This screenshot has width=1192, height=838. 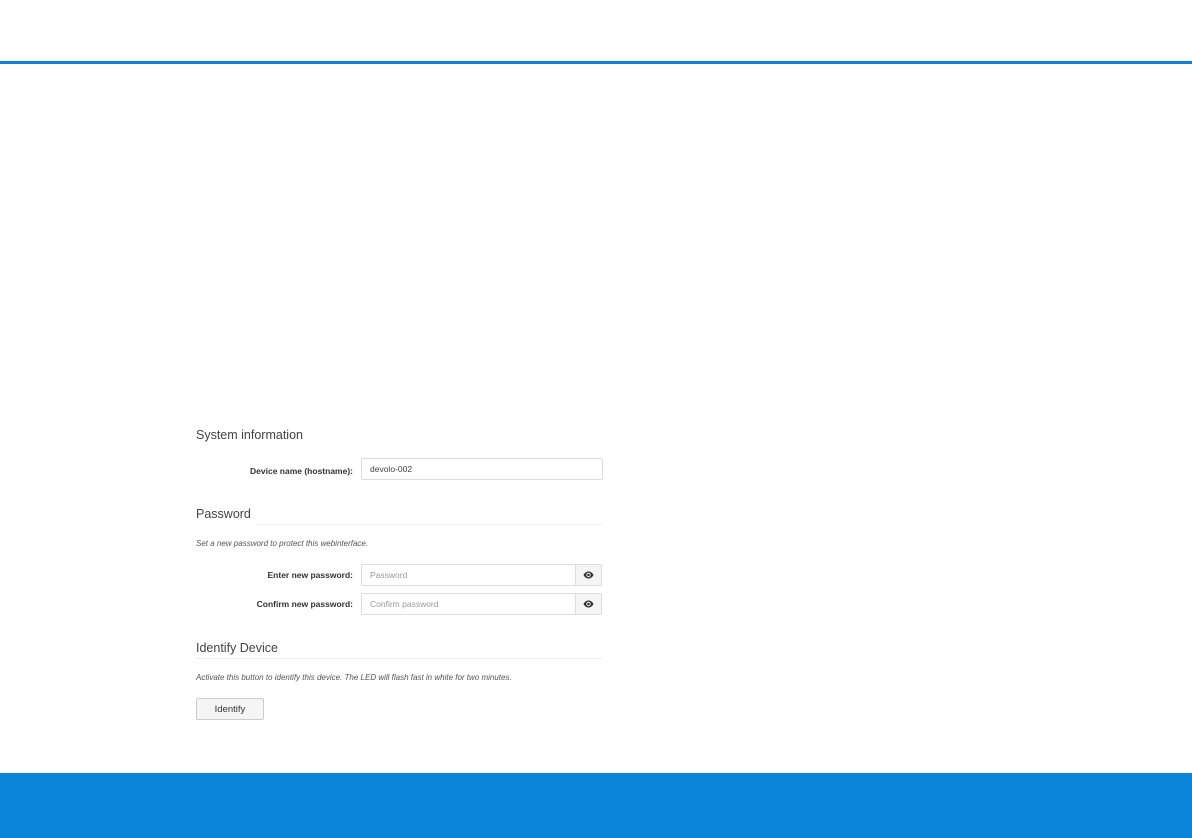 I want to click on system-information-title: System information, so click(x=249, y=435).